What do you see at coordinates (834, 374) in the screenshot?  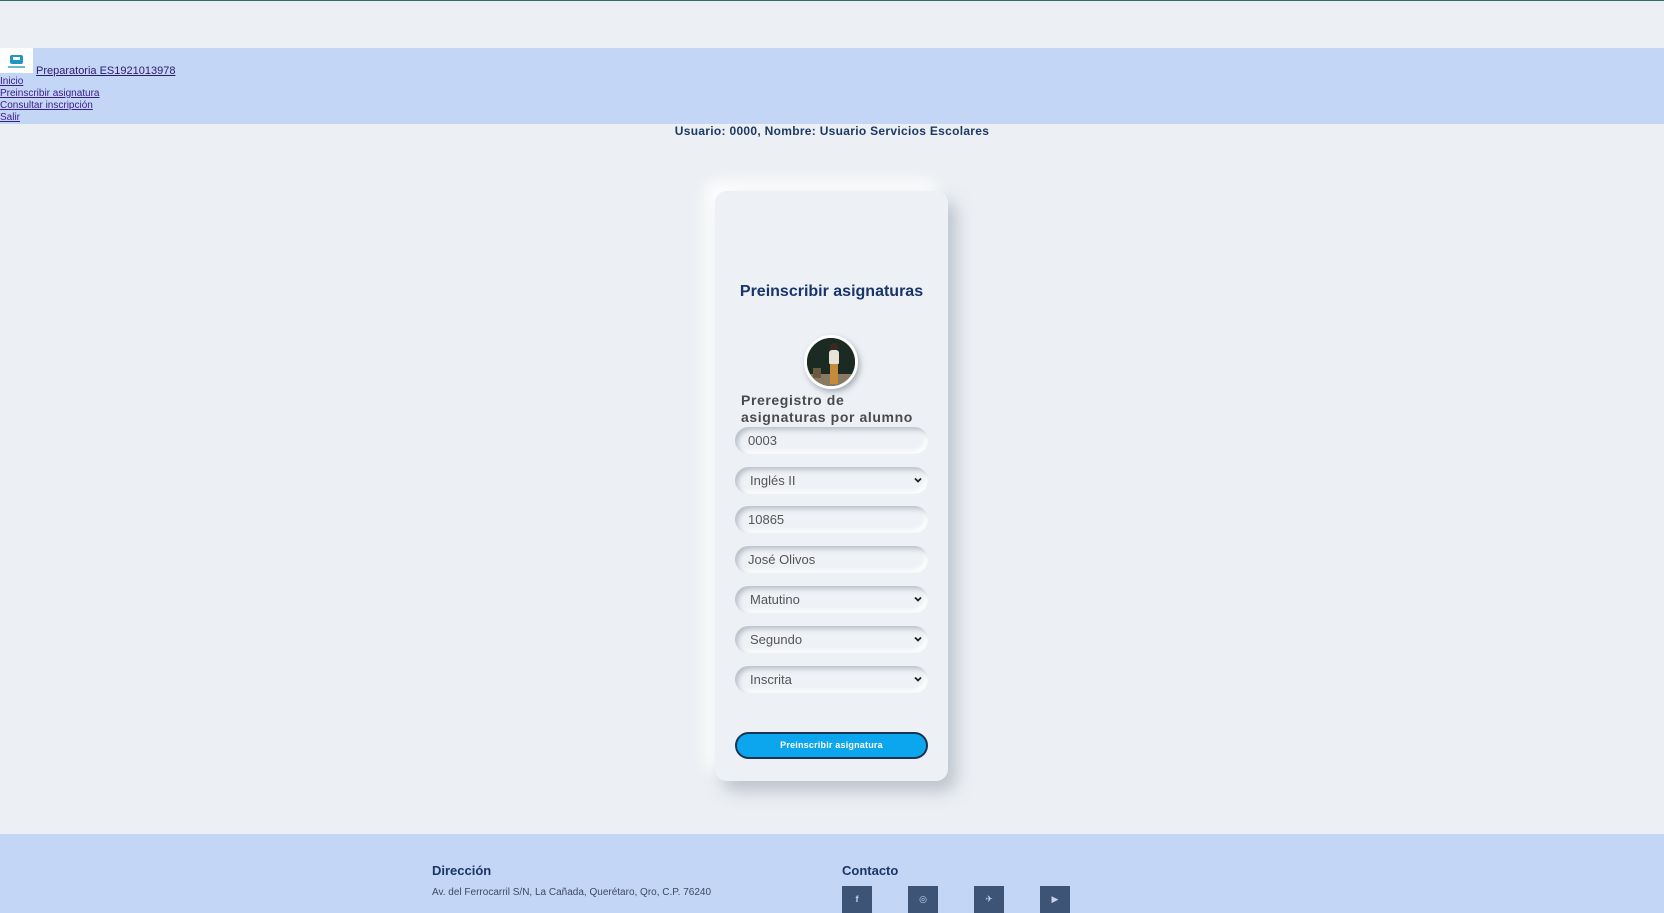 I see `avatar-person-legs` at bounding box center [834, 374].